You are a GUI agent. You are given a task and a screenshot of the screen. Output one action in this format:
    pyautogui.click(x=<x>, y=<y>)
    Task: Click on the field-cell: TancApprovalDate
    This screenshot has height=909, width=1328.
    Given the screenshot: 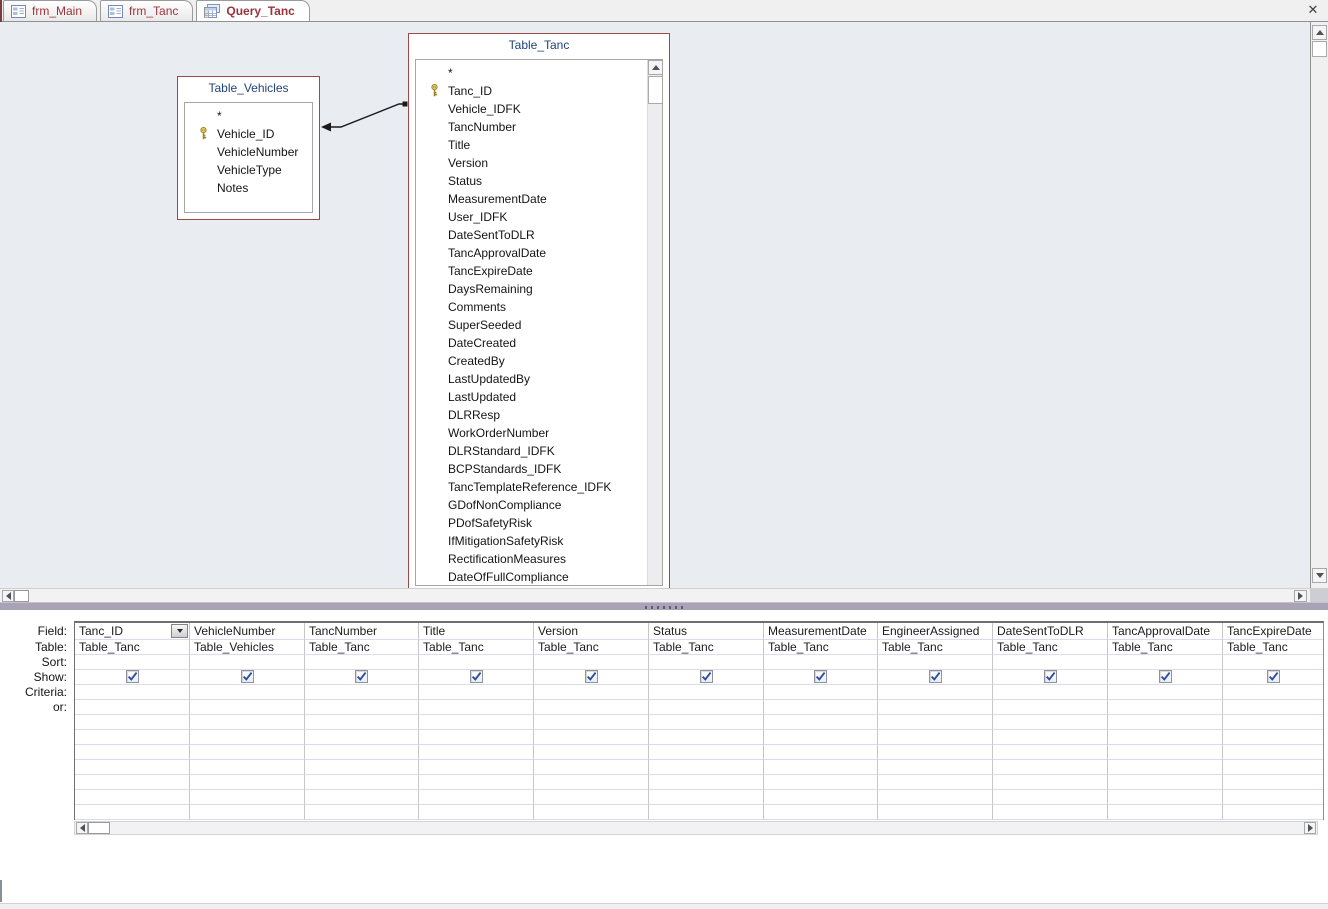 What is the action you would take?
    pyautogui.click(x=1165, y=631)
    